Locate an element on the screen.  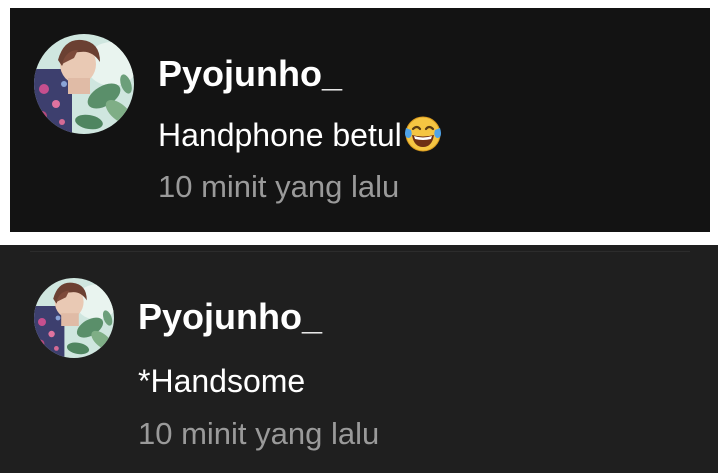
comment-text-body: Handphone betul is located at coordinates (280, 135).